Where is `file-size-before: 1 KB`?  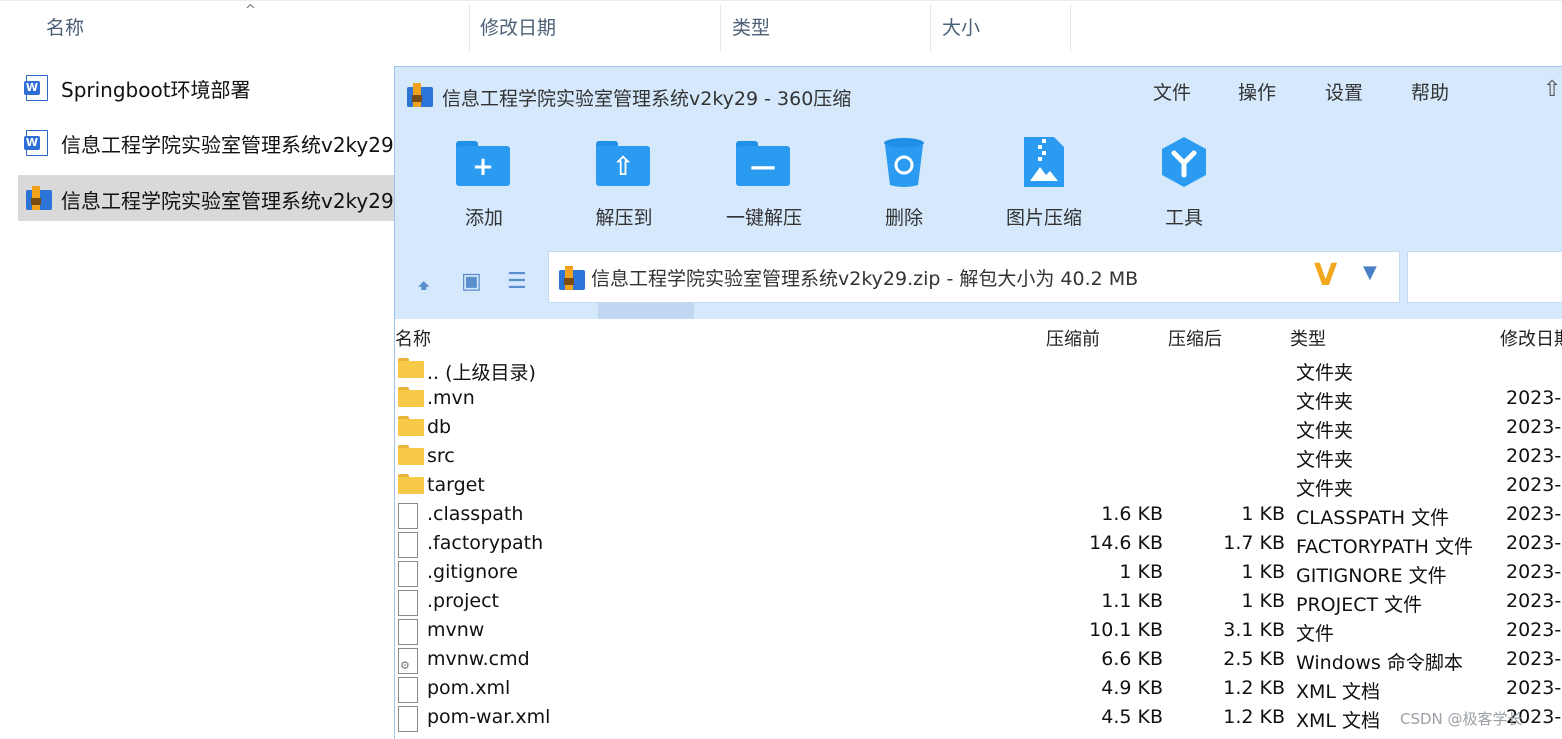 file-size-before: 1 KB is located at coordinates (1141, 572).